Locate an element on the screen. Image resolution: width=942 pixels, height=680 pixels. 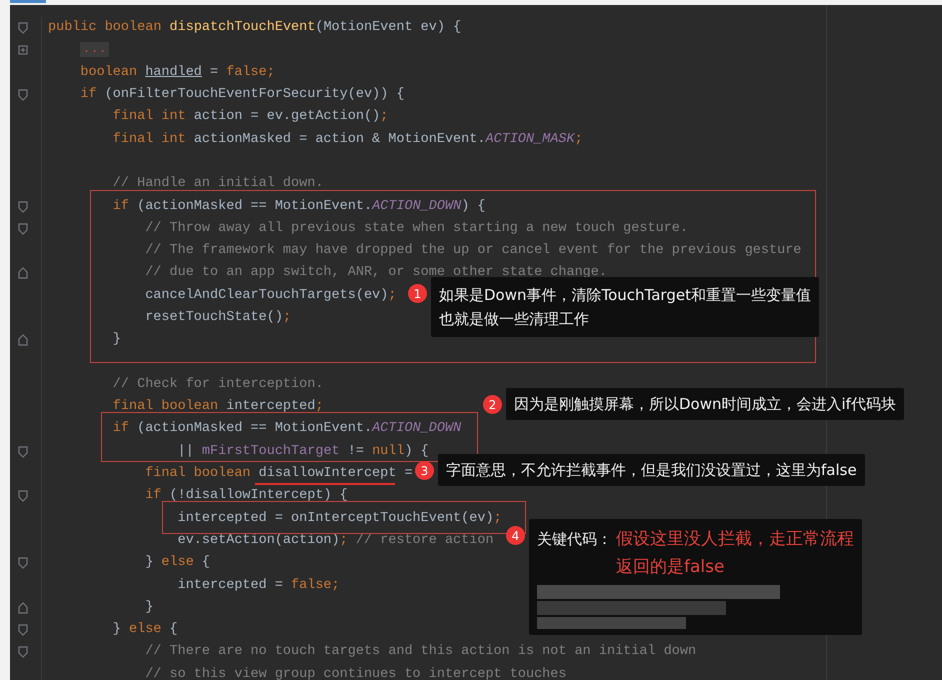
code-line: // so this view group continues to intercept touches is located at coordinates (355, 673).